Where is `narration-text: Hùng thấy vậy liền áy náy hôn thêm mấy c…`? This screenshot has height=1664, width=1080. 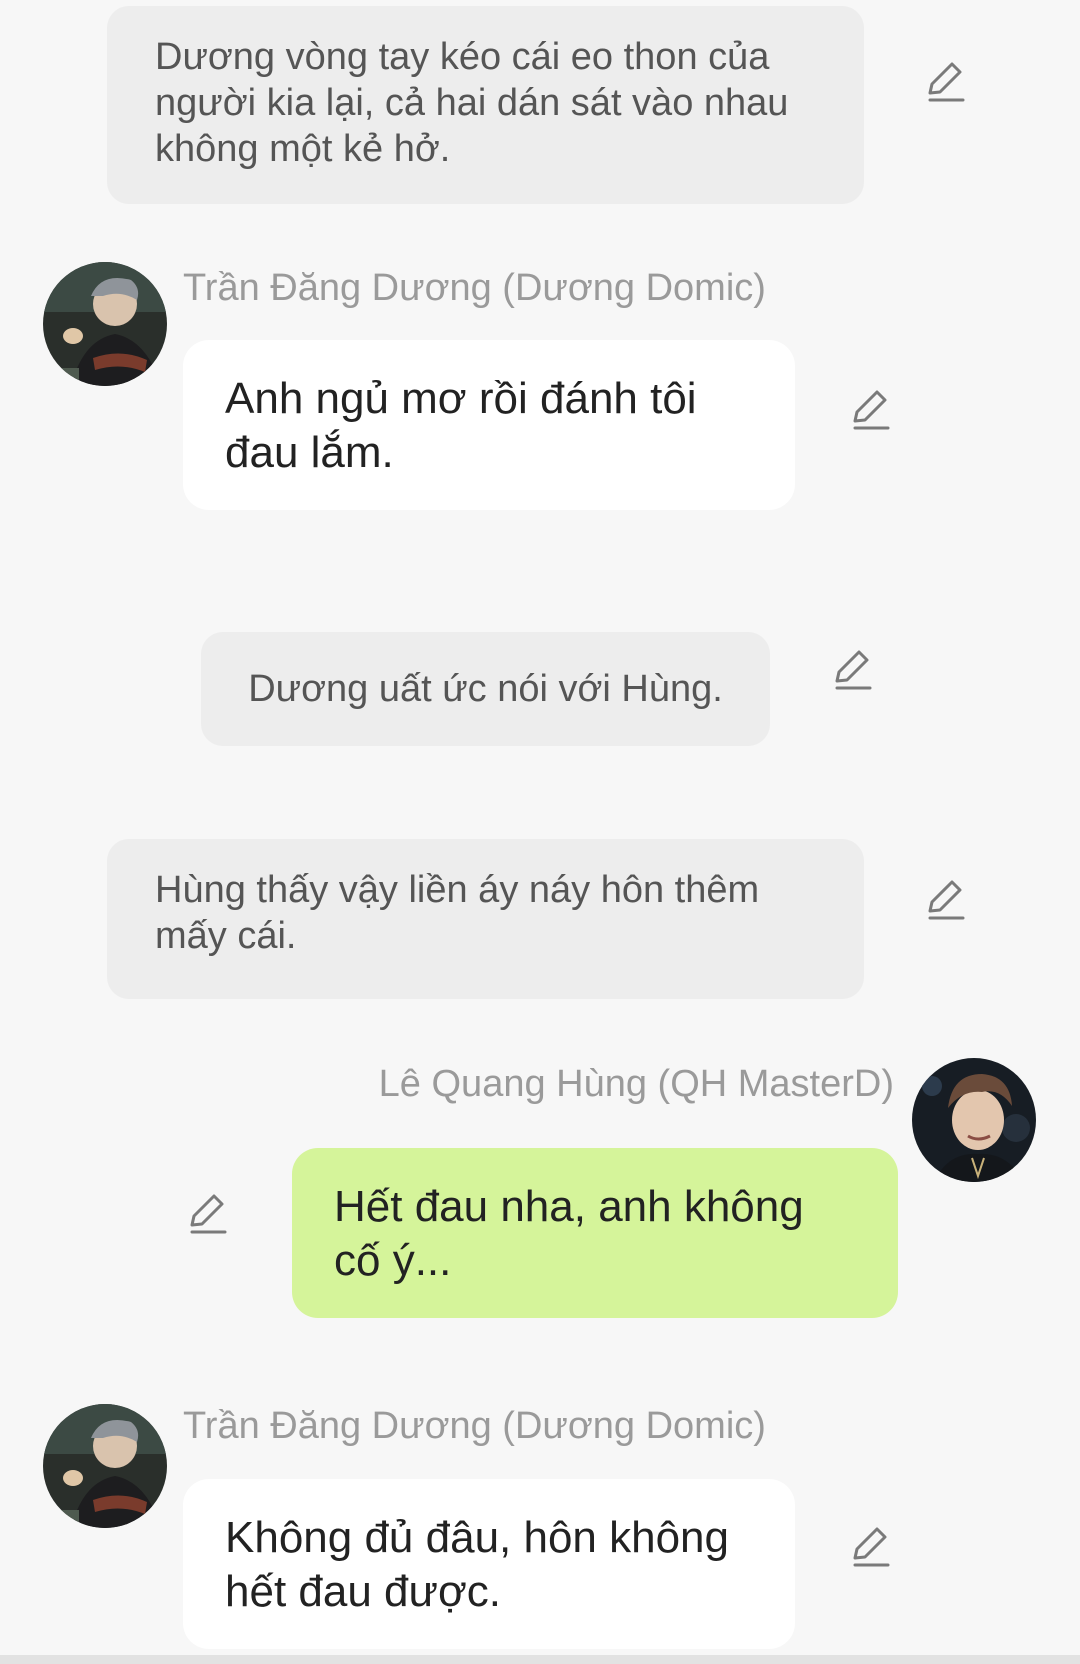 narration-text: Hùng thấy vậy liền áy náy hôn thêm mấy c… is located at coordinates (457, 913).